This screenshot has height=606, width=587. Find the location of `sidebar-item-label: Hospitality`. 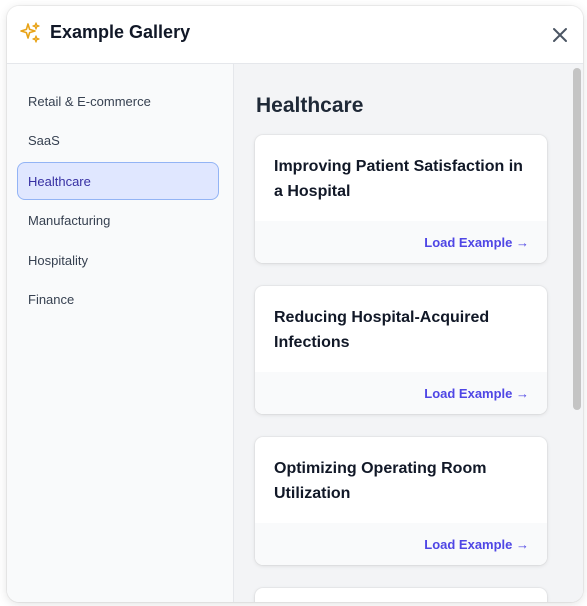

sidebar-item-label: Hospitality is located at coordinates (58, 260).